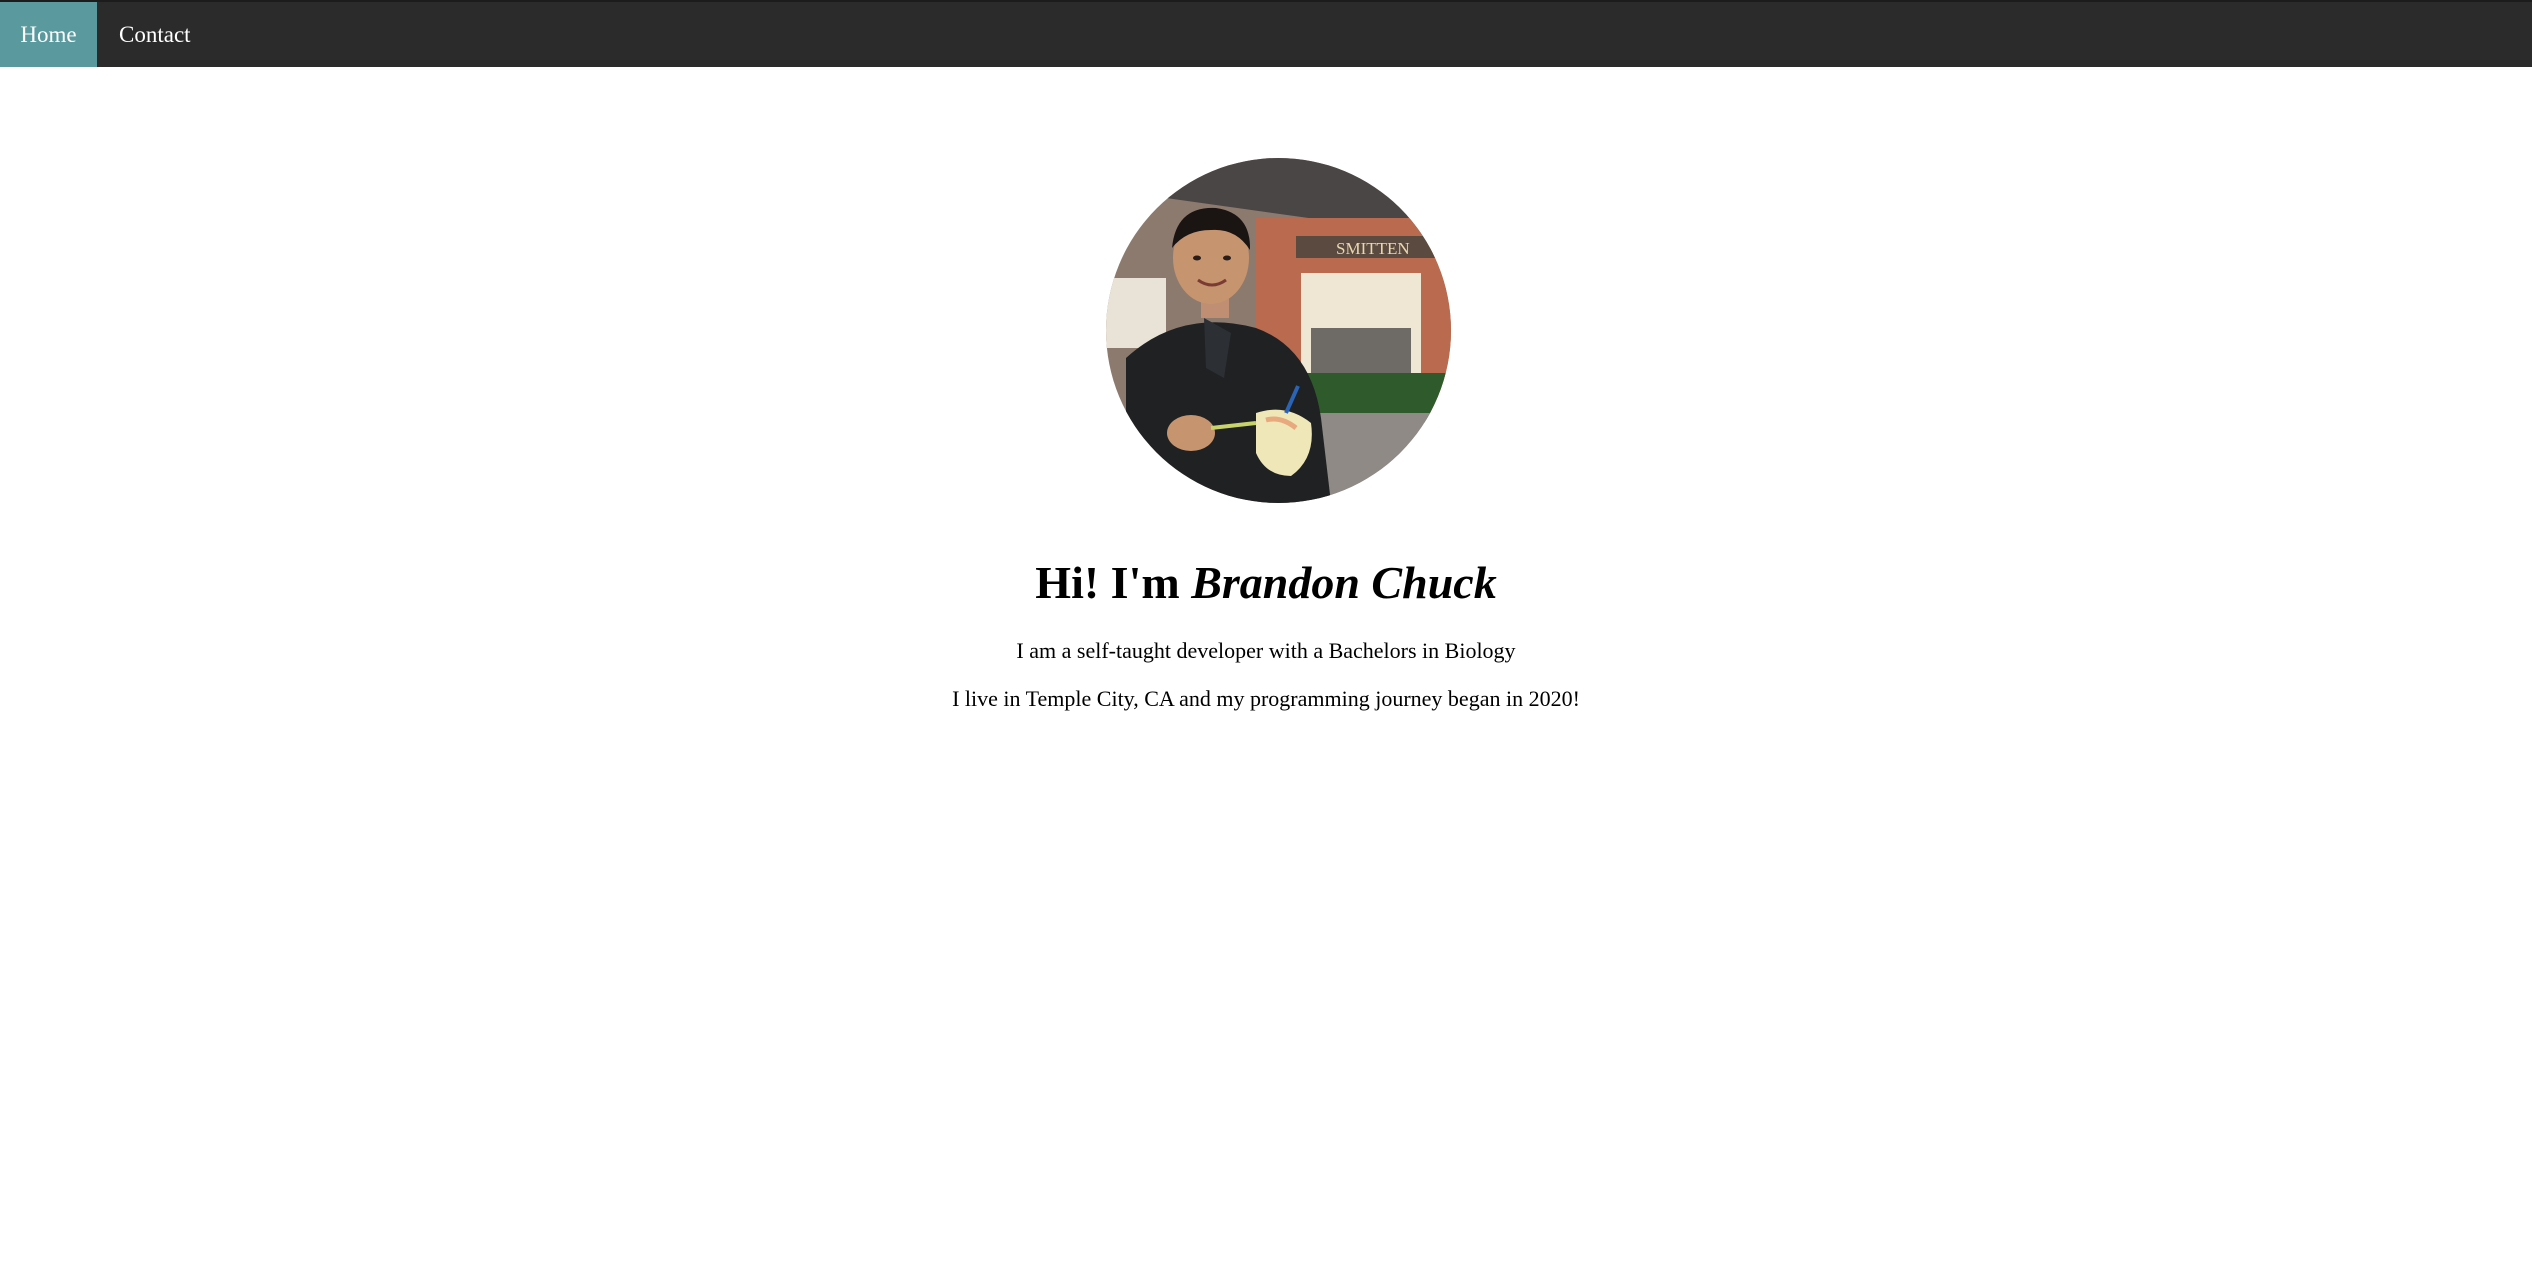 The width and height of the screenshot is (2532, 1267). I want to click on page-title: Hi! I'm Brandon Chuck, so click(1266, 583).